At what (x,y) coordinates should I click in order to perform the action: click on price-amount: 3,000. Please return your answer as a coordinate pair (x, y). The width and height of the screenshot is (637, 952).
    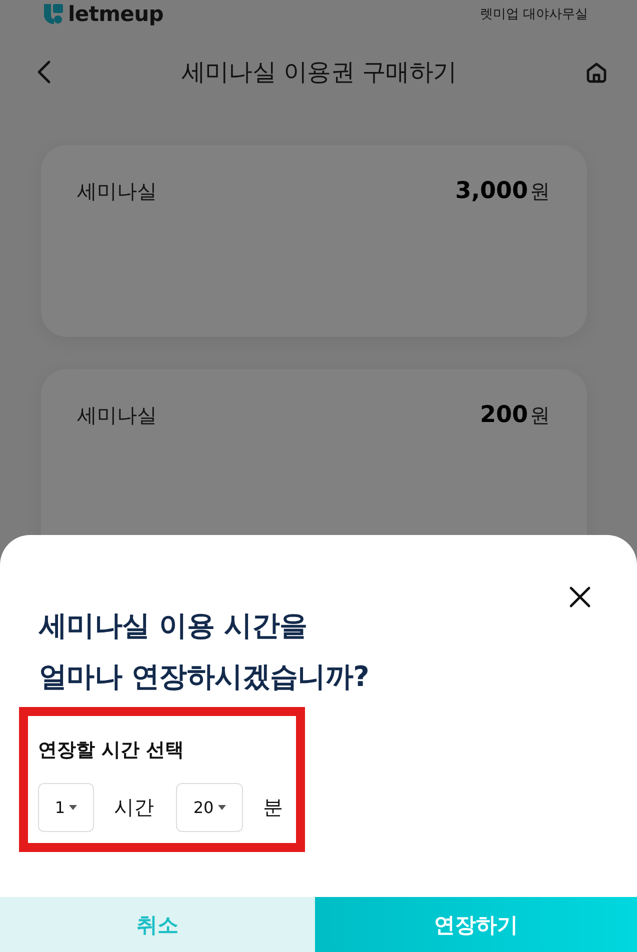
    Looking at the image, I should click on (491, 191).